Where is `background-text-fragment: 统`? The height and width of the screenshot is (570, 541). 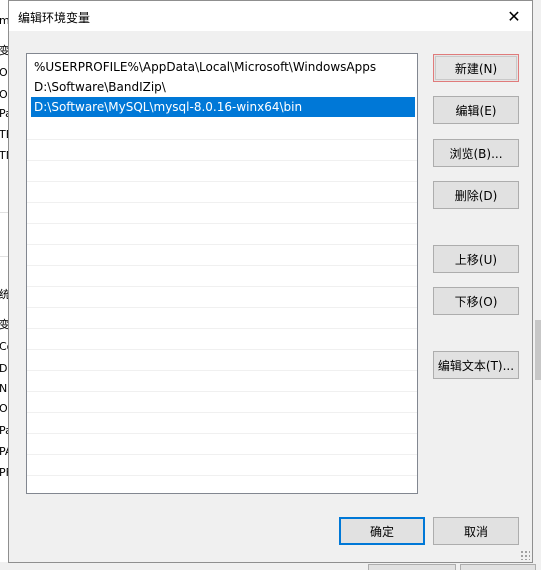 background-text-fragment: 统 is located at coordinates (4, 294).